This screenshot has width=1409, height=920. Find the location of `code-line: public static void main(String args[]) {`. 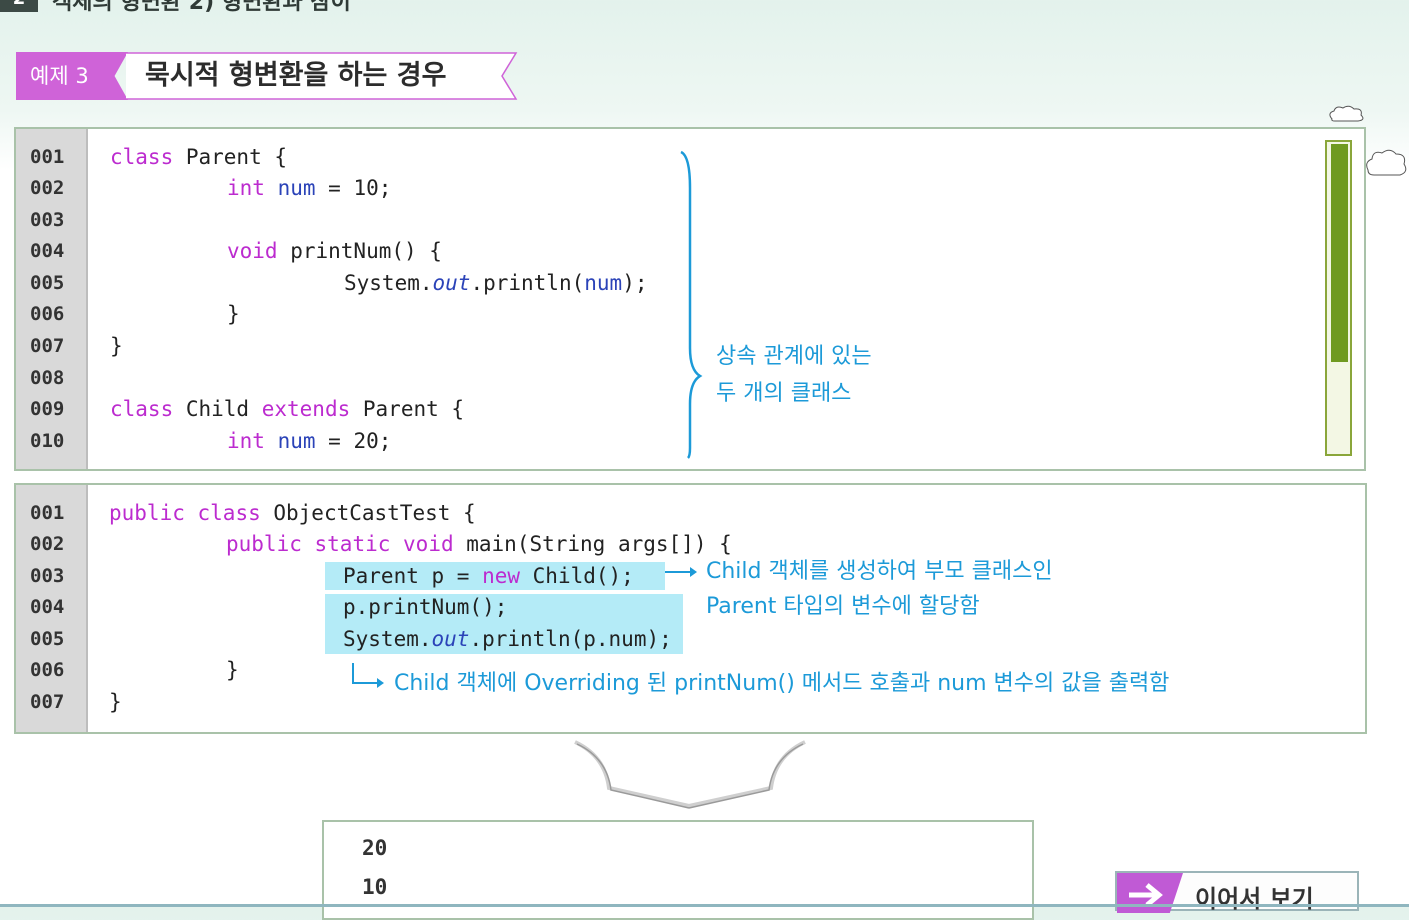

code-line: public static void main(String args[]) { is located at coordinates (479, 544).